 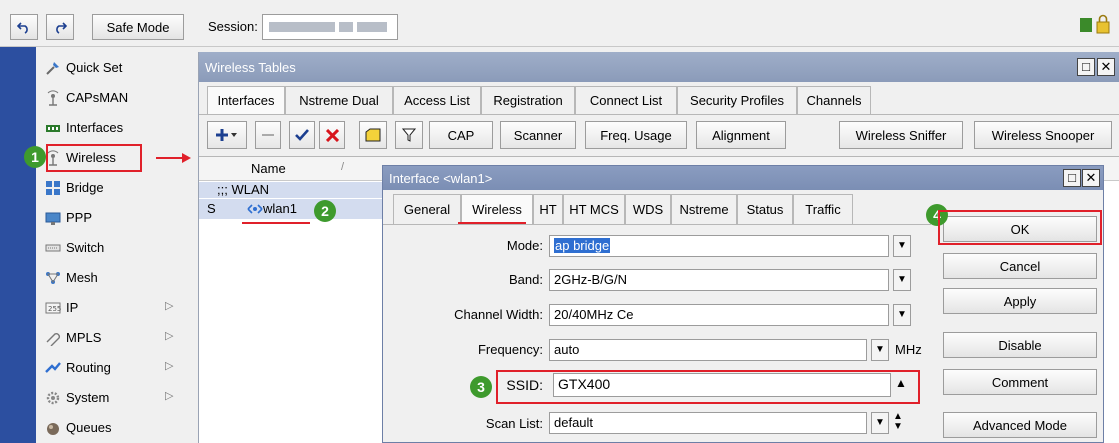 What do you see at coordinates (636, 135) in the screenshot?
I see `freq-usage-button: Freq. Usage` at bounding box center [636, 135].